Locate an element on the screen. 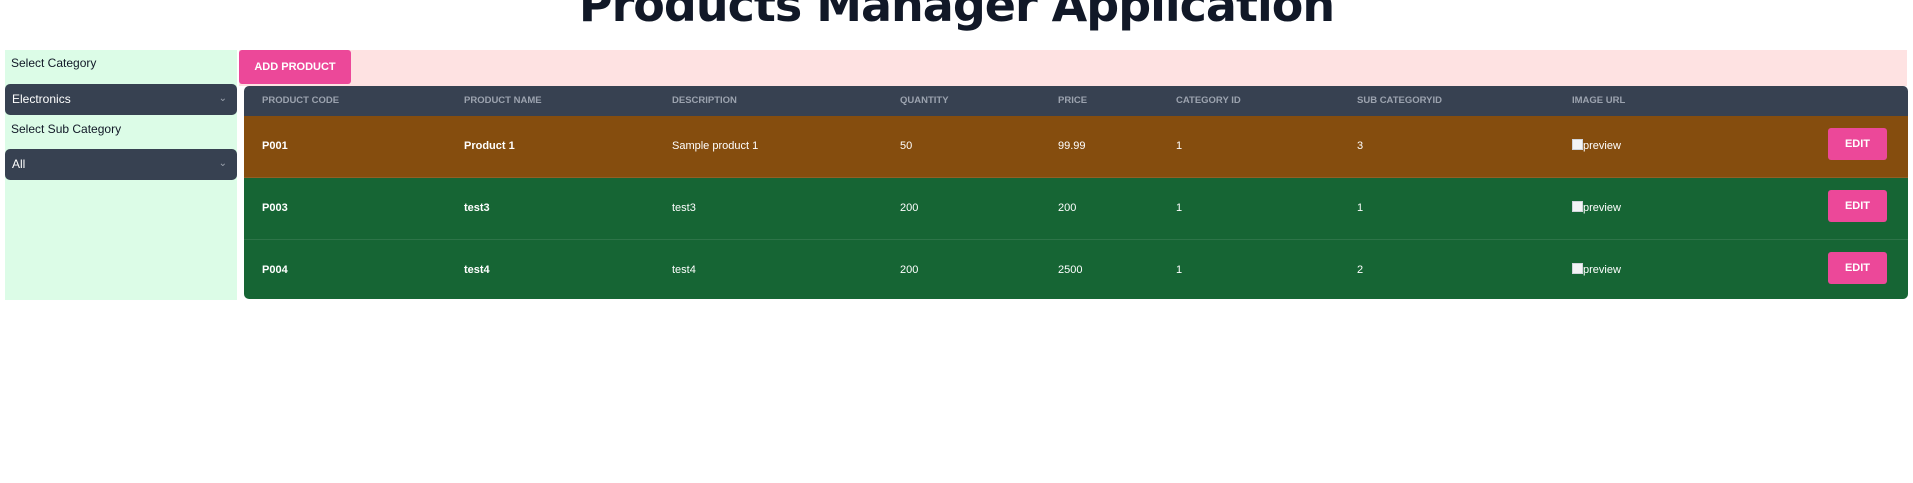 The height and width of the screenshot is (483, 1913). header-quantity: QUANTITY is located at coordinates (924, 100).